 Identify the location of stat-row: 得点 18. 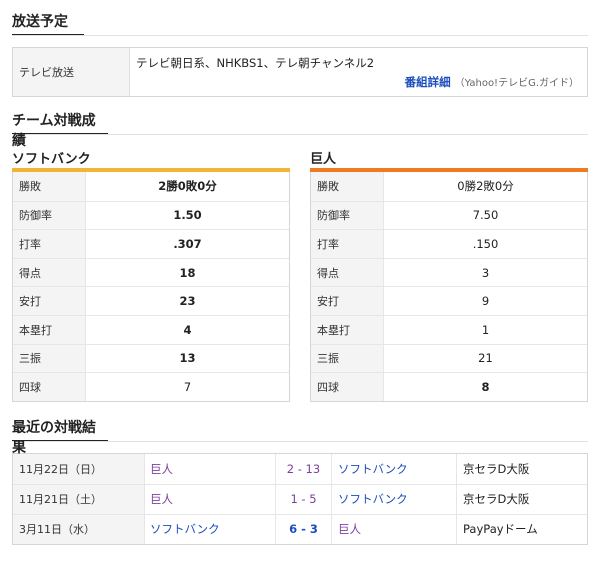
(151, 272).